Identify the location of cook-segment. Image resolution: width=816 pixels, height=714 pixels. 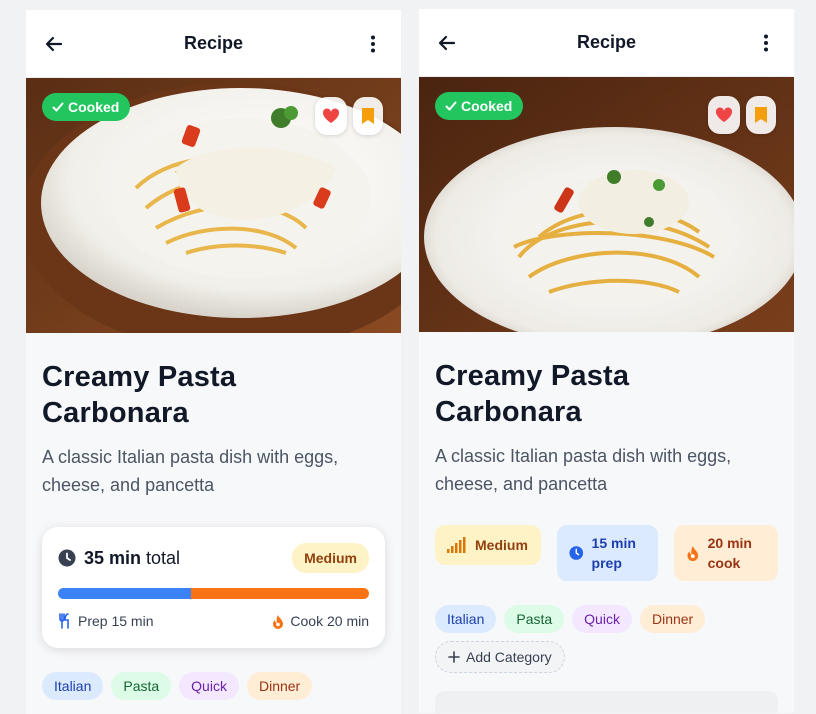
(280, 593).